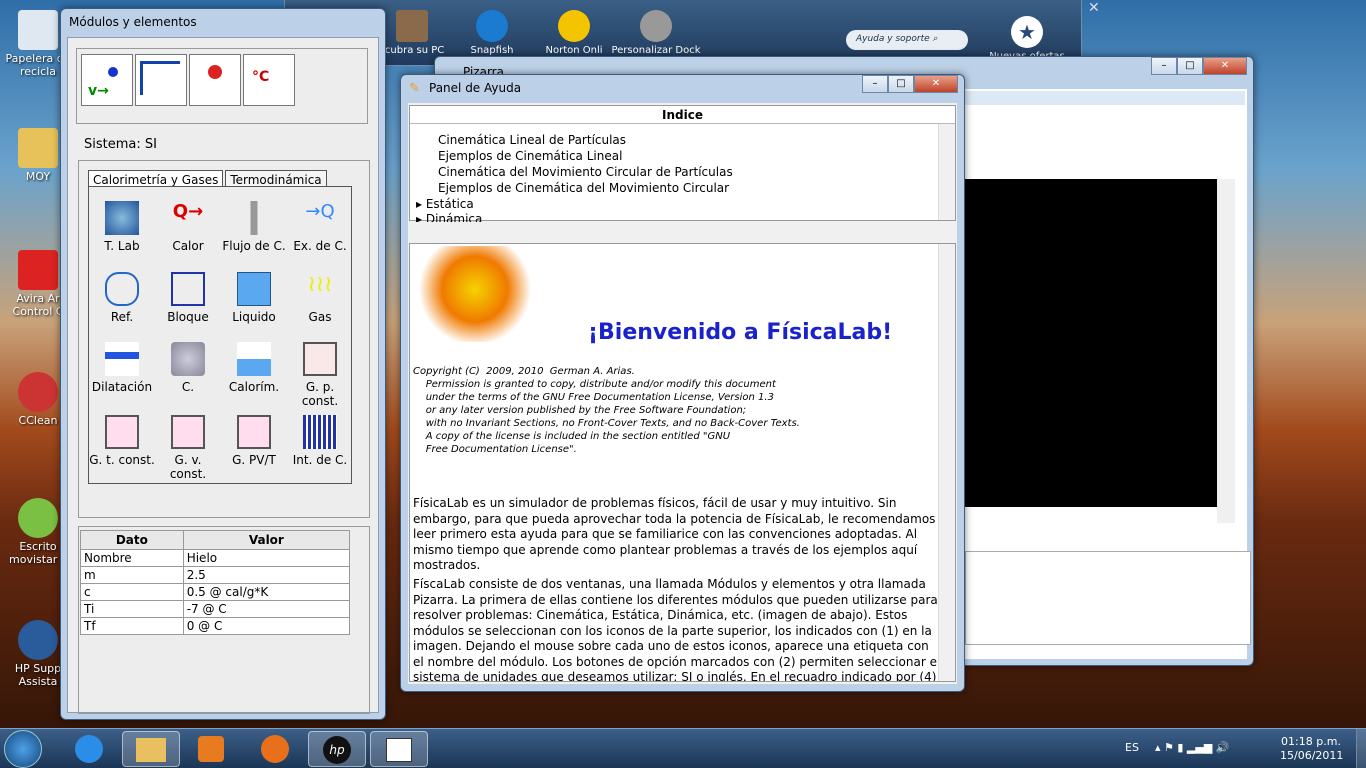 The width and height of the screenshot is (1366, 768). What do you see at coordinates (449, 217) in the screenshot?
I see `index-item-dynamics: ▸ Dinámica` at bounding box center [449, 217].